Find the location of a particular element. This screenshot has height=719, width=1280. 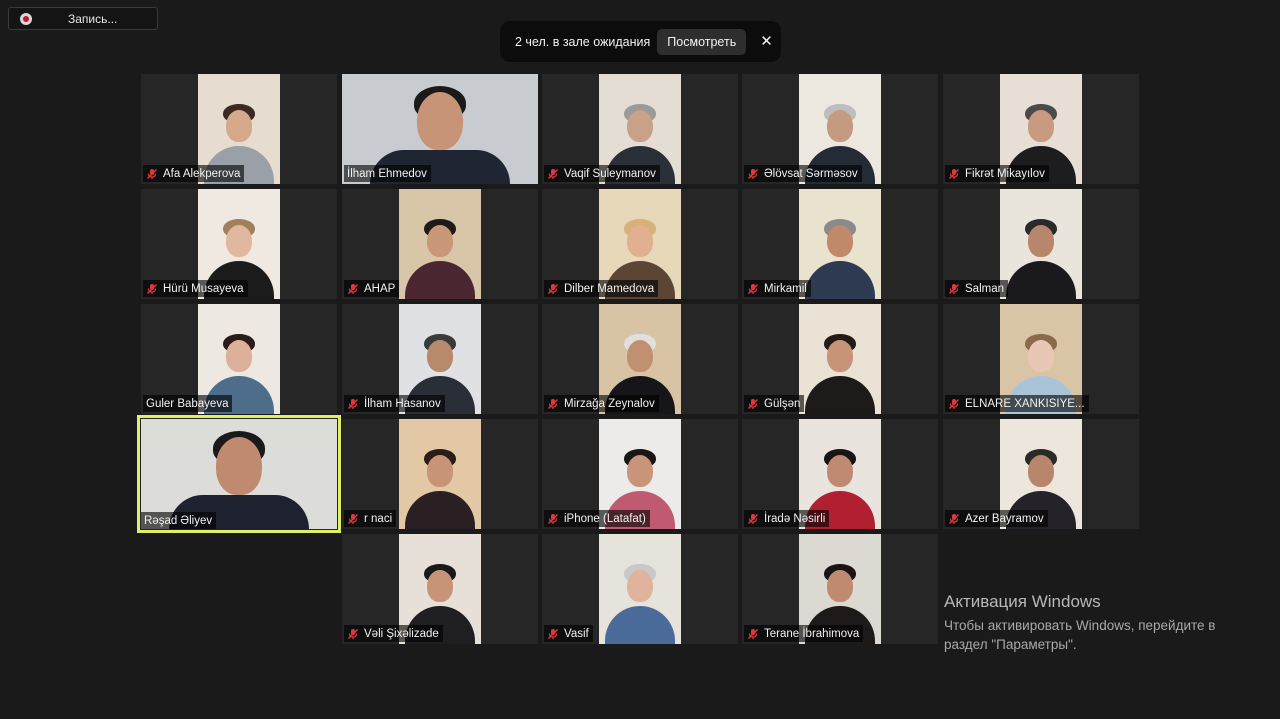

waiting-room-text: 2 чел. в зале ожидания is located at coordinates (583, 41).